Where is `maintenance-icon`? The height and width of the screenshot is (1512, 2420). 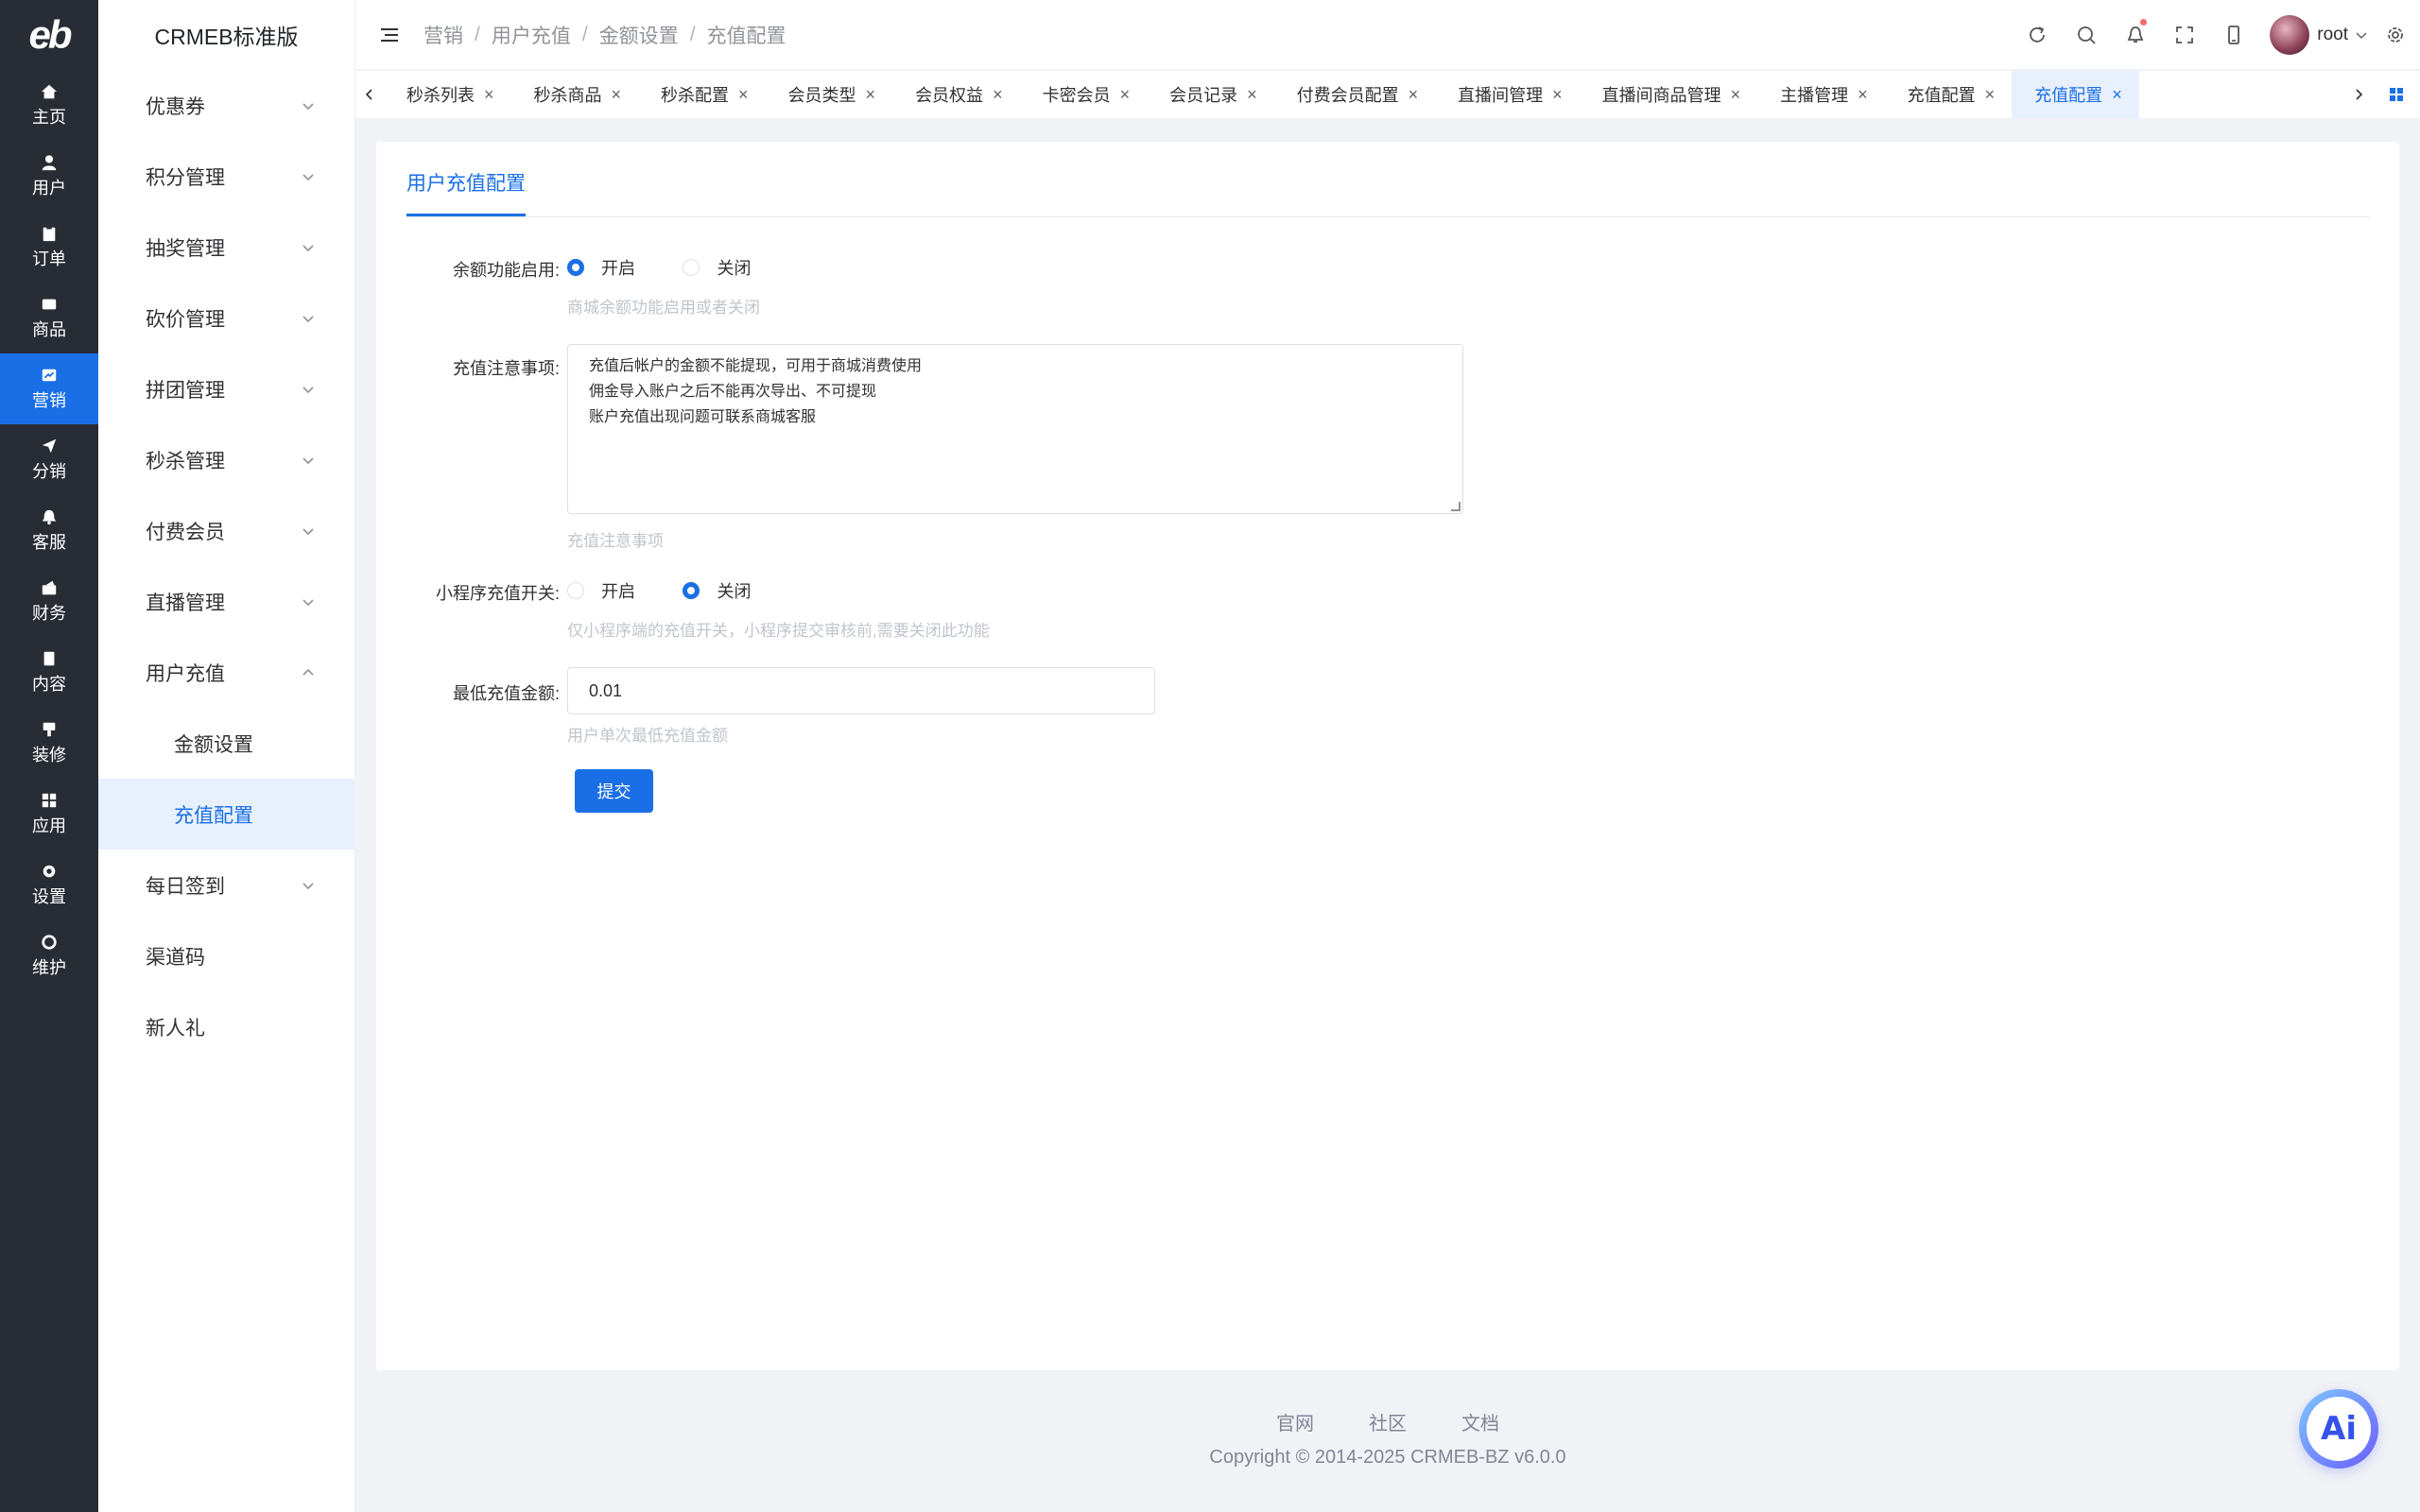
maintenance-icon is located at coordinates (49, 942).